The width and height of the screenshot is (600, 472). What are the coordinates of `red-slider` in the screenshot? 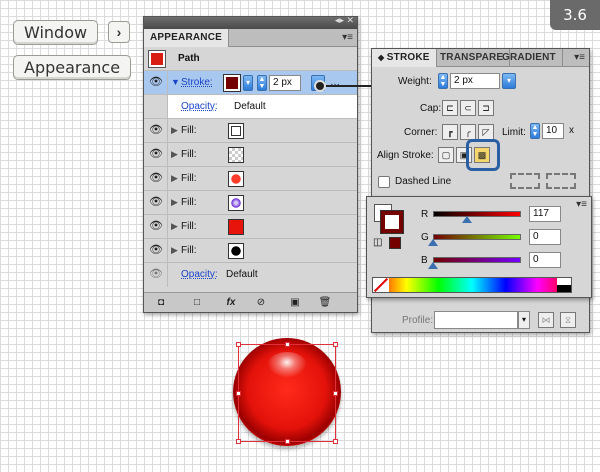 It's located at (477, 214).